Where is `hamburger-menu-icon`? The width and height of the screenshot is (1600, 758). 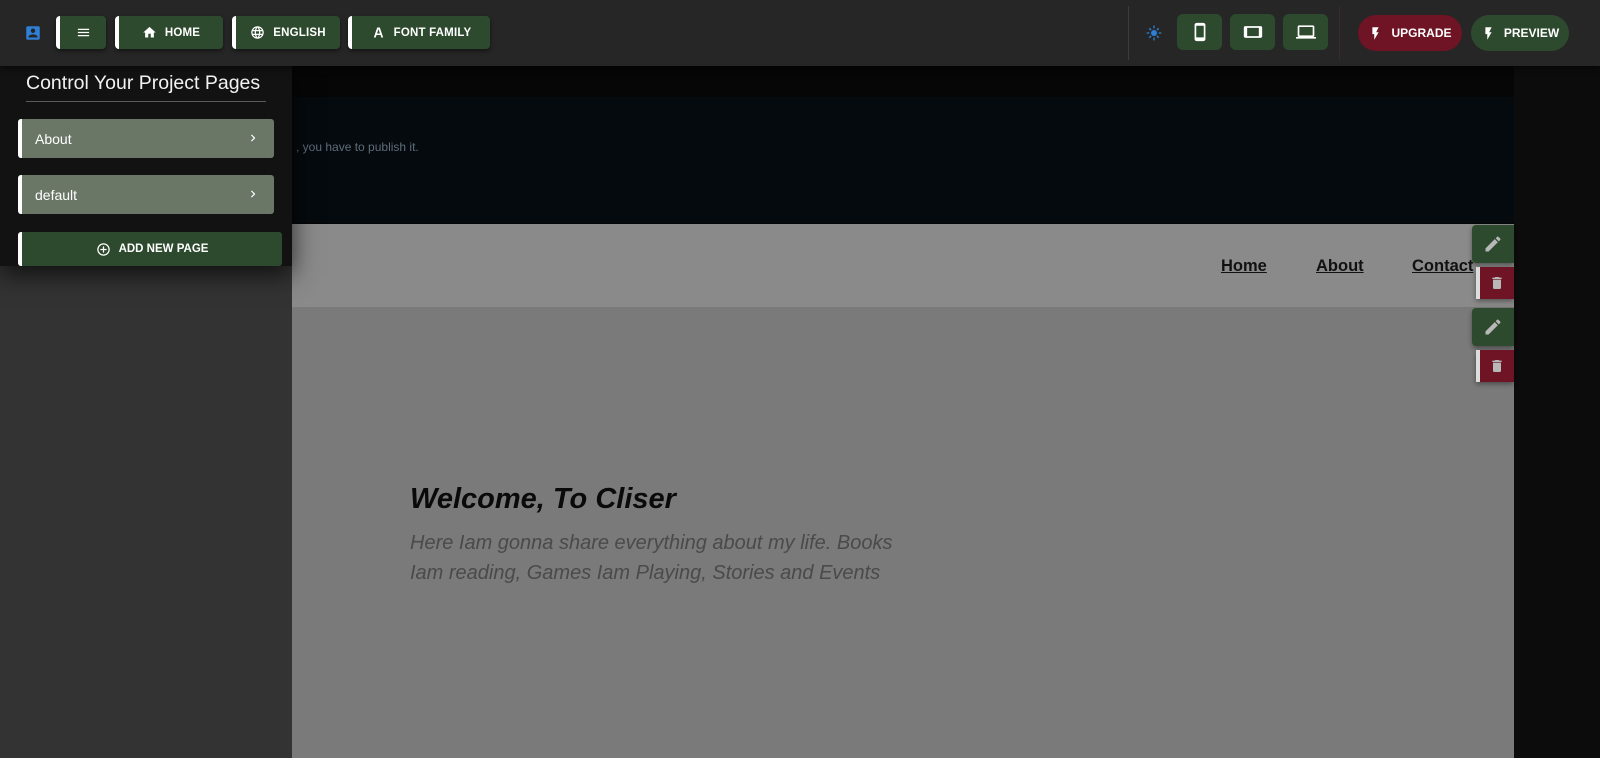 hamburger-menu-icon is located at coordinates (83, 32).